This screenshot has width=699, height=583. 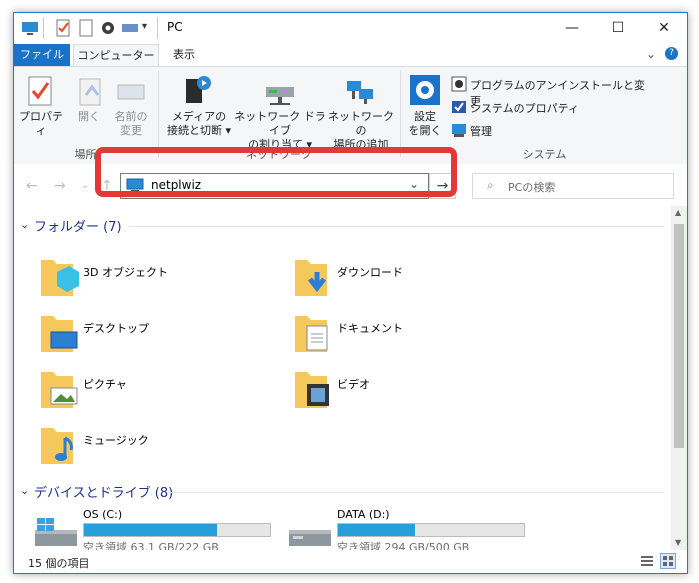 What do you see at coordinates (313, 387) in the screenshot?
I see `videos-icon` at bounding box center [313, 387].